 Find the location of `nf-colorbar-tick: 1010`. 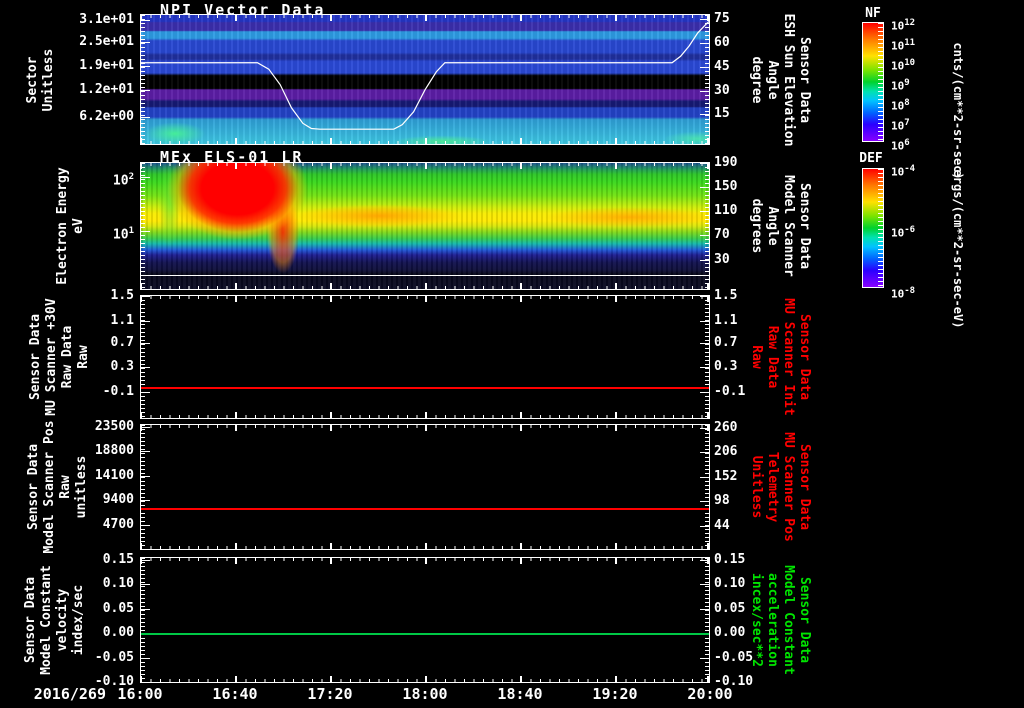

nf-colorbar-tick: 1010 is located at coordinates (903, 65).